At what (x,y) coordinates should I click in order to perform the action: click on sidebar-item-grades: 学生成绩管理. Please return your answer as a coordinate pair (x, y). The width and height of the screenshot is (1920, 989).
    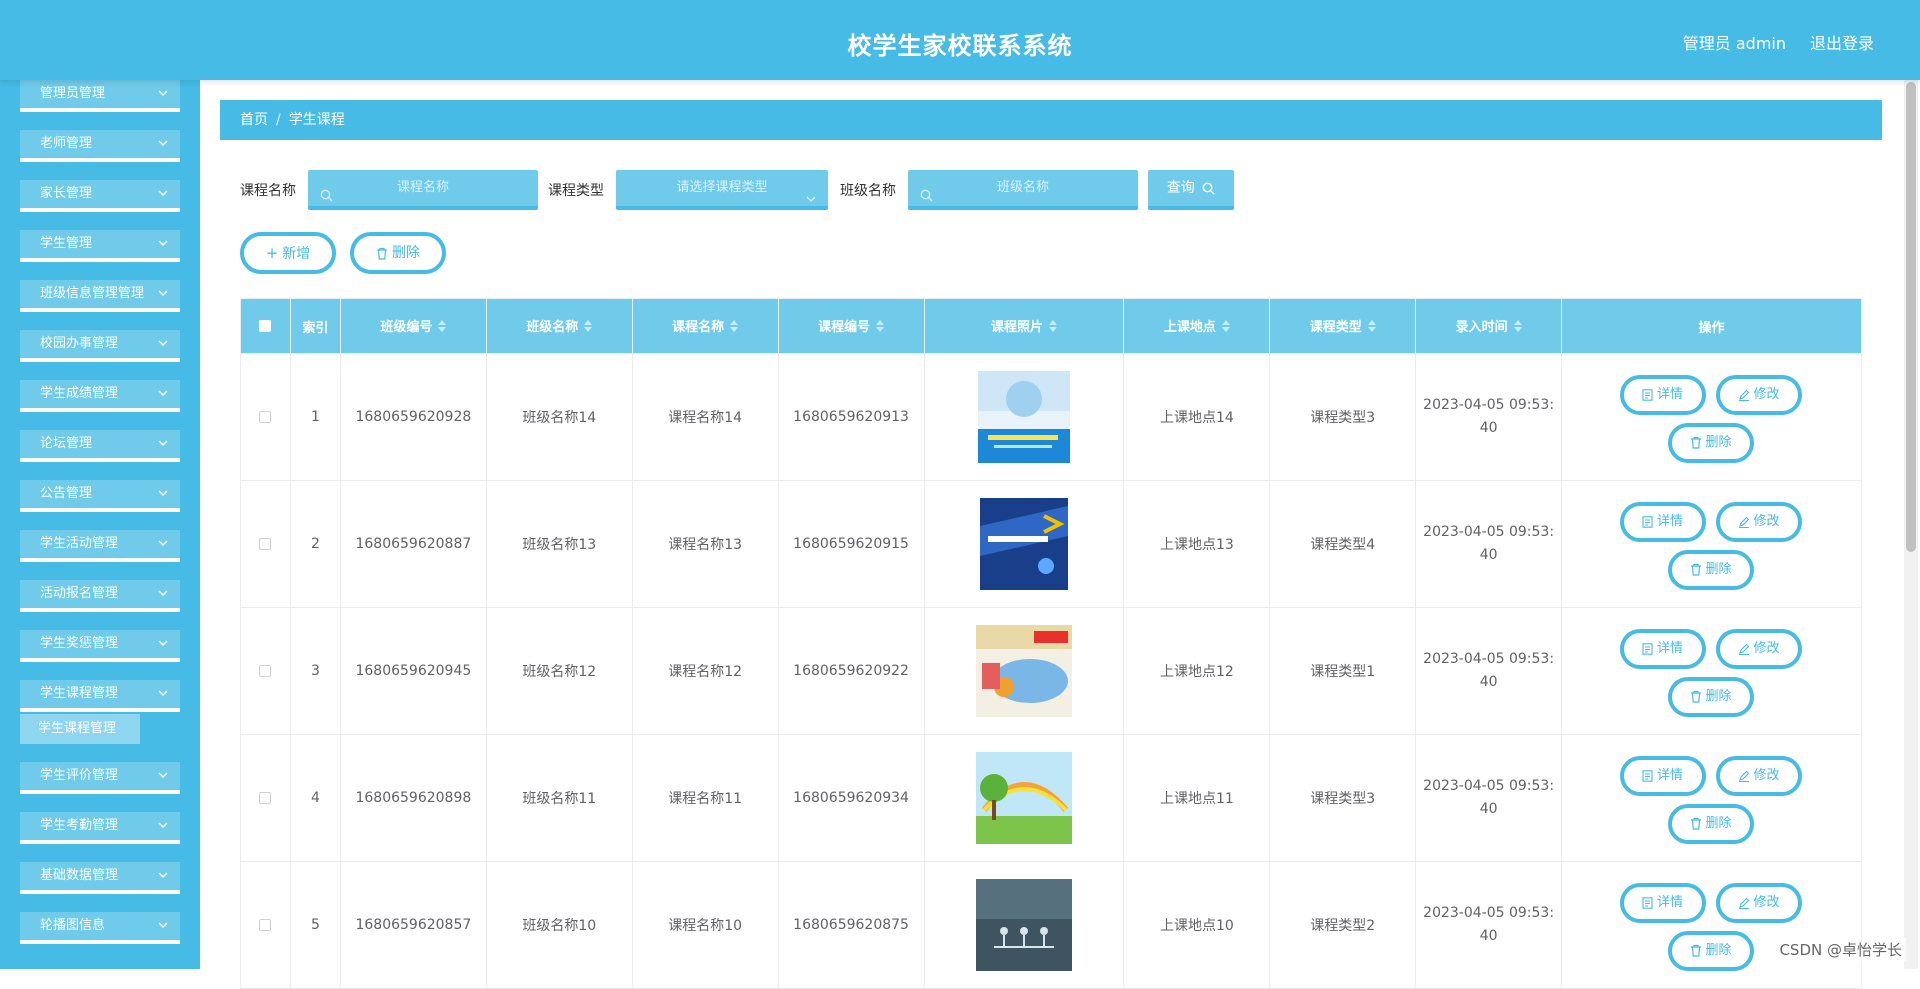
    Looking at the image, I should click on (100, 396).